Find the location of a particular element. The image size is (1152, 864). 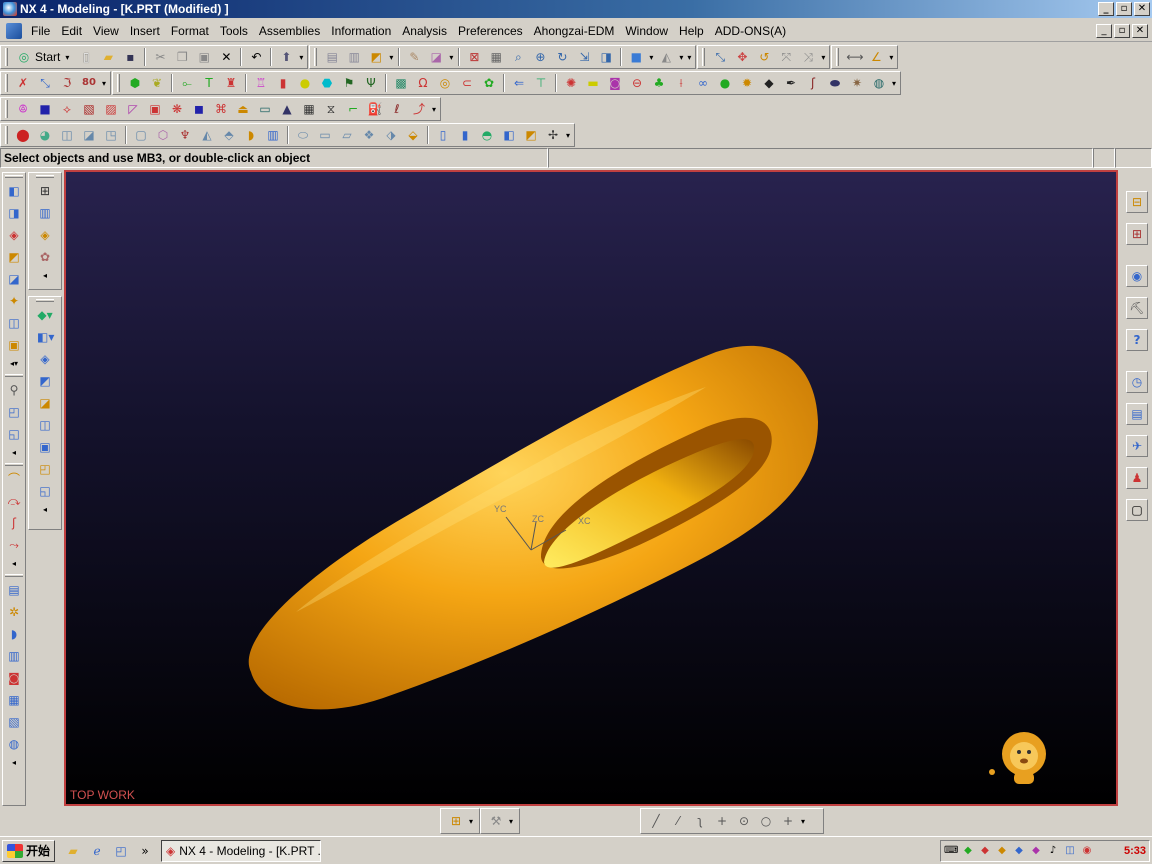

move-to-layer-icon: ◩ is located at coordinates (376, 57).